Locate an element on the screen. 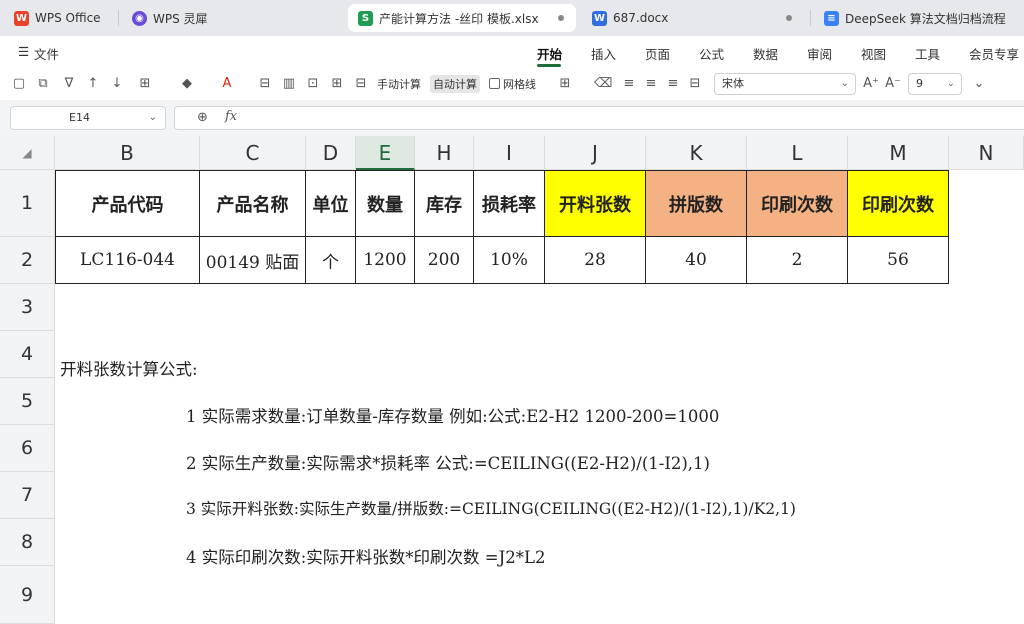  row-header-4: 4 is located at coordinates (27, 354).